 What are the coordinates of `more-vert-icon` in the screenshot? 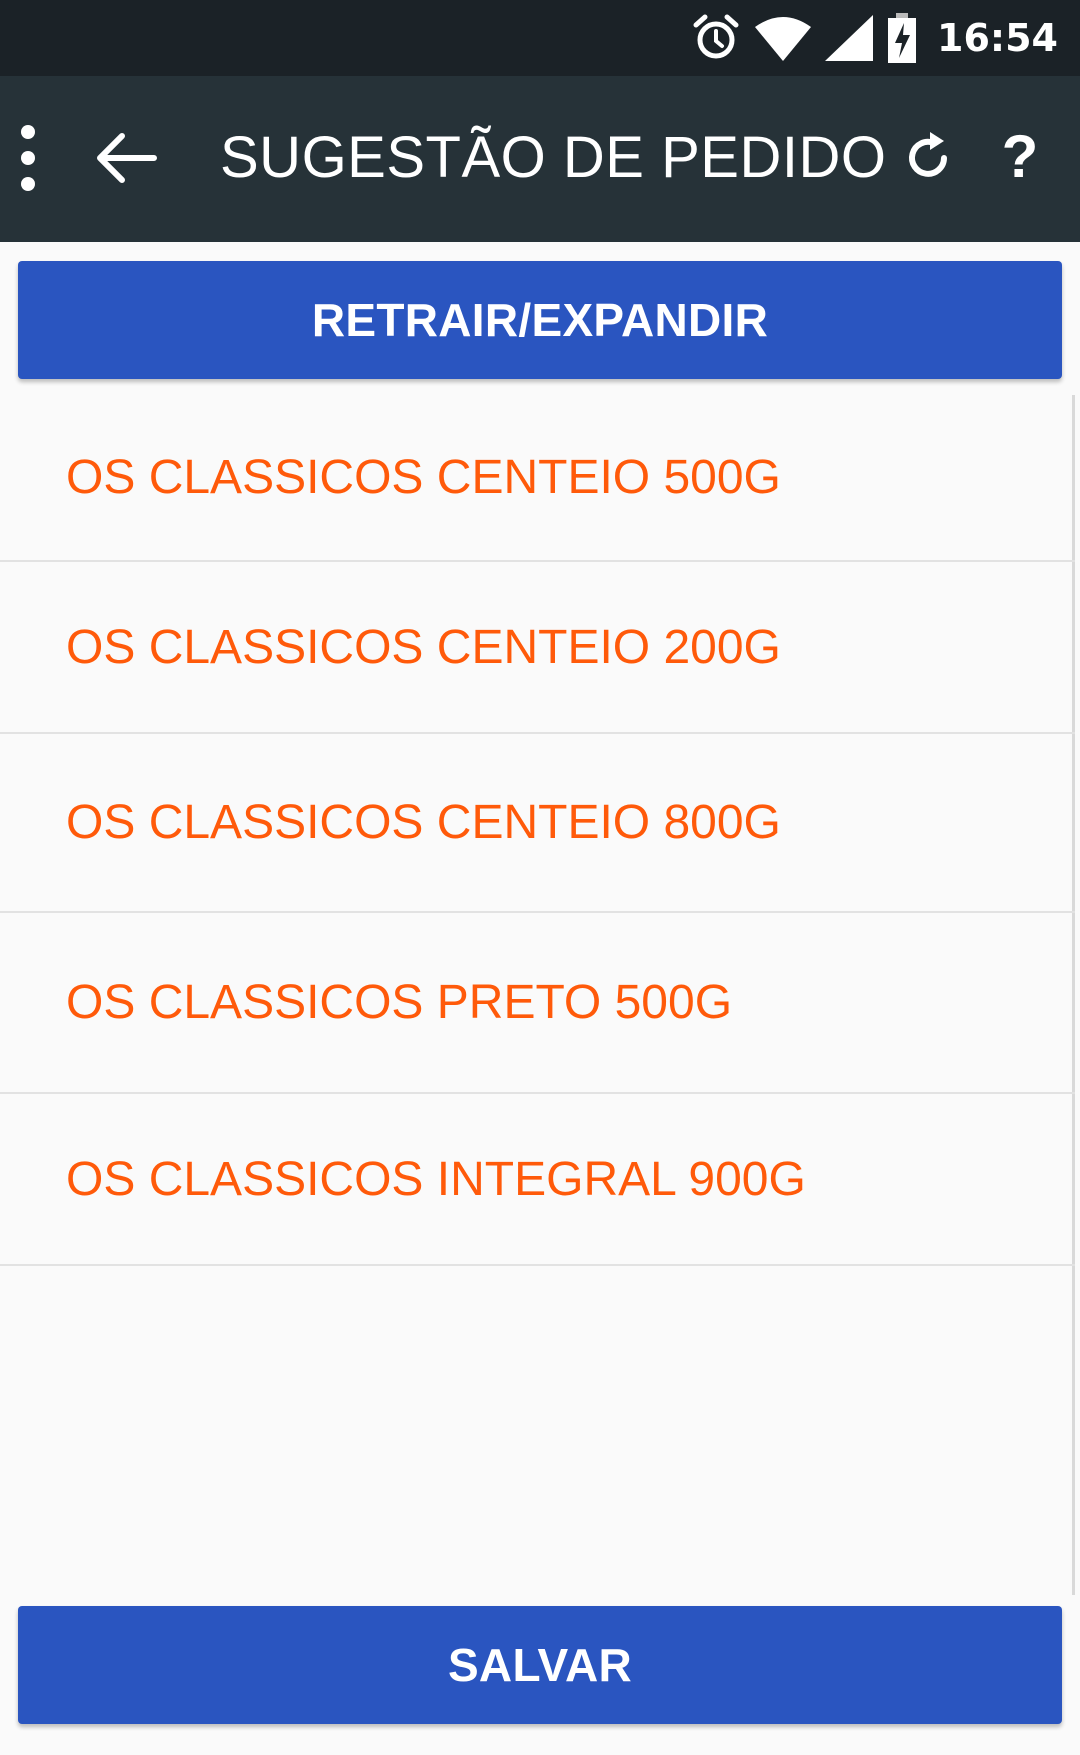 It's located at (28, 158).